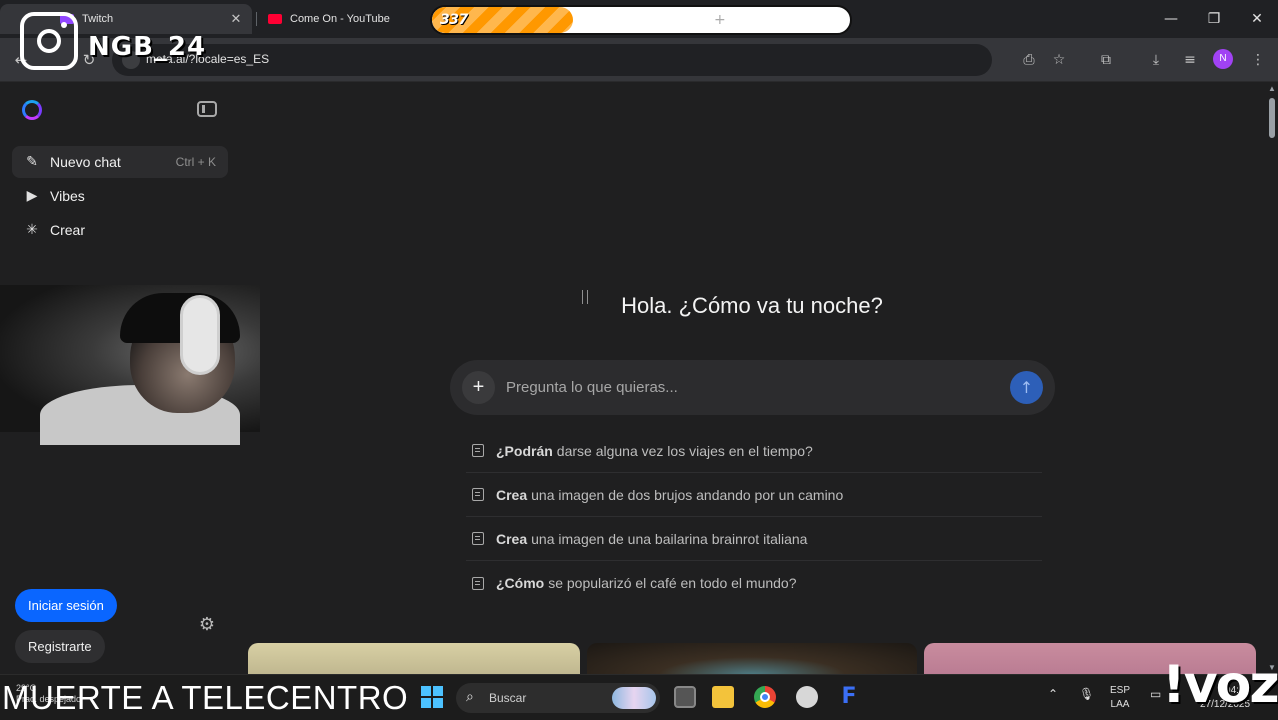 This screenshot has width=1278, height=720. Describe the element at coordinates (207, 109) in the screenshot. I see `sidebar-toggle-icon` at that location.